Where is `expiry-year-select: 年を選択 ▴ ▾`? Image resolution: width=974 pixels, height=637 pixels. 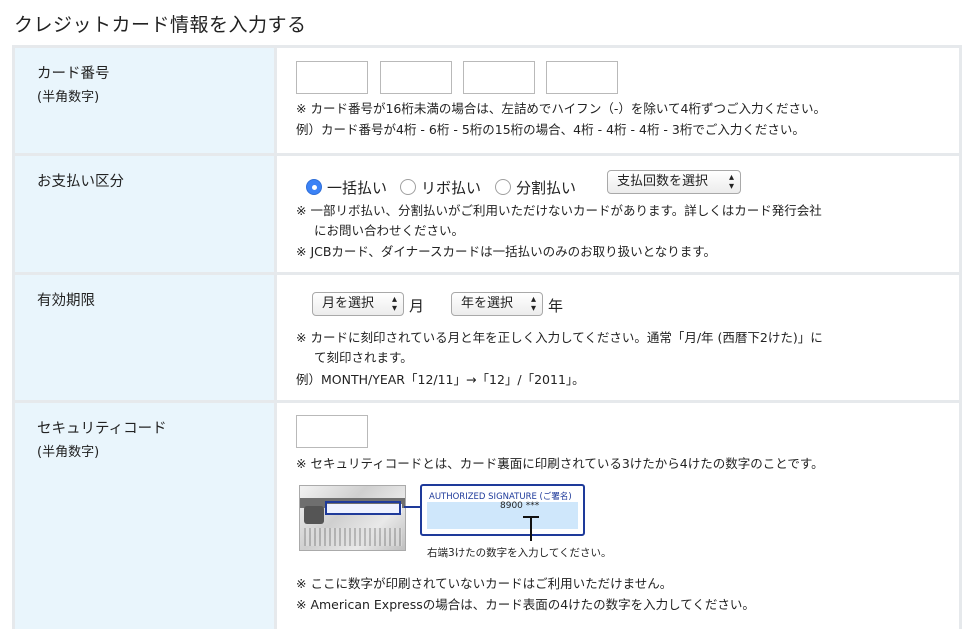 expiry-year-select: 年を選択 ▴ ▾ is located at coordinates (497, 304).